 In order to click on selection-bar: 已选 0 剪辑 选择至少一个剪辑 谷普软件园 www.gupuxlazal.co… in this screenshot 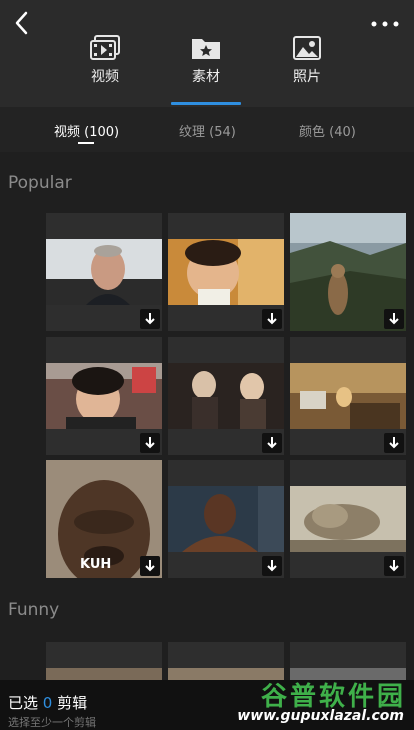, I will do `click(207, 705)`.